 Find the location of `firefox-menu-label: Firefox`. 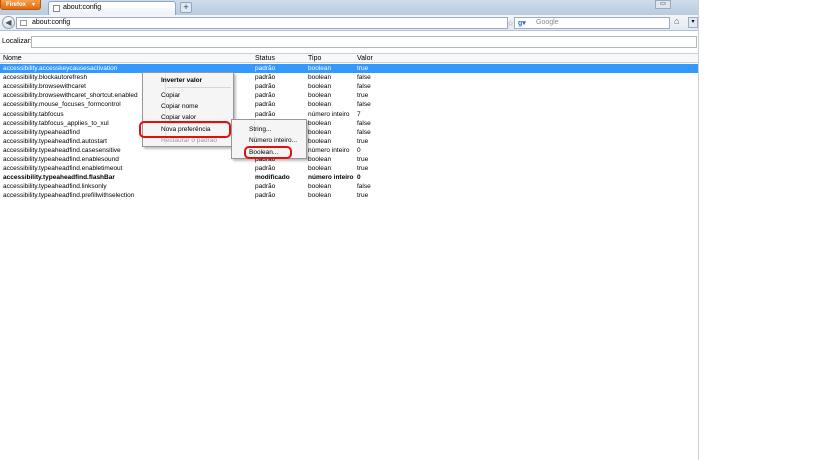

firefox-menu-label: Firefox is located at coordinates (16, 5).